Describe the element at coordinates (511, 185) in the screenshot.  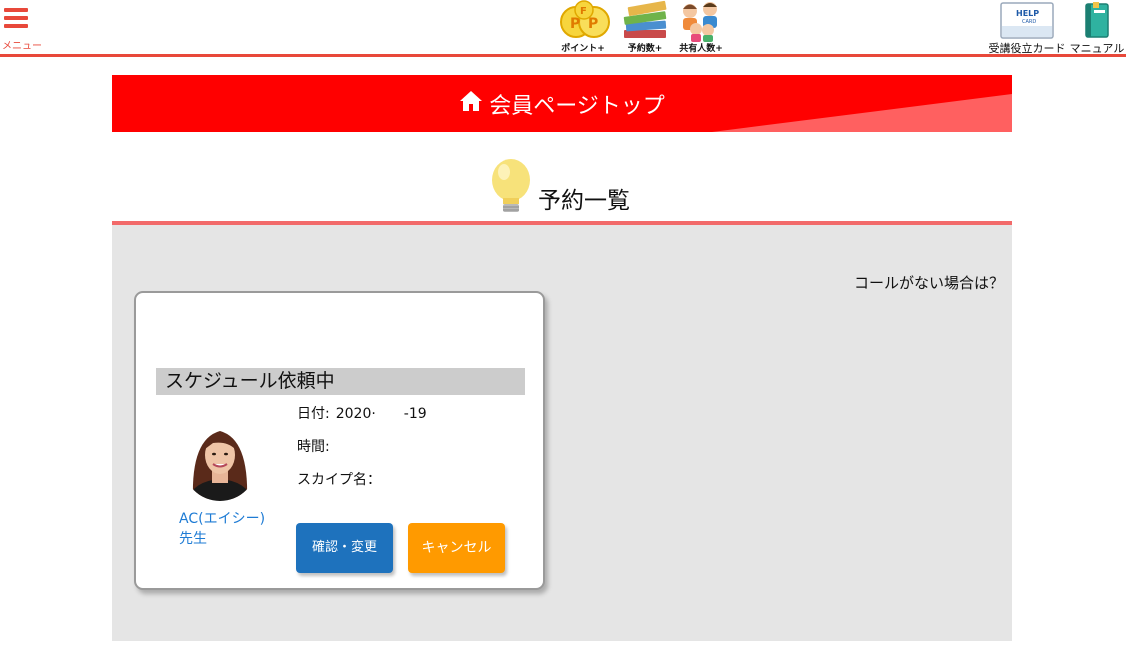
I see `lightbulb-icon` at that location.